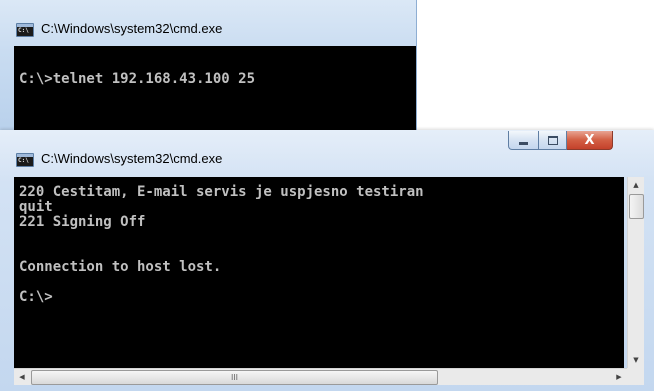  What do you see at coordinates (36, 207) in the screenshot?
I see `console-line: quit` at bounding box center [36, 207].